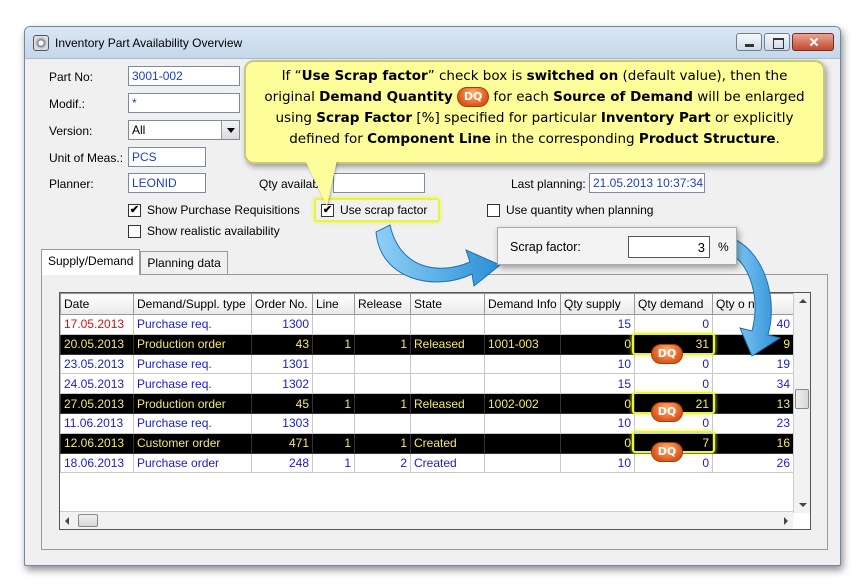  I want to click on column-header: Order No., so click(282, 304).